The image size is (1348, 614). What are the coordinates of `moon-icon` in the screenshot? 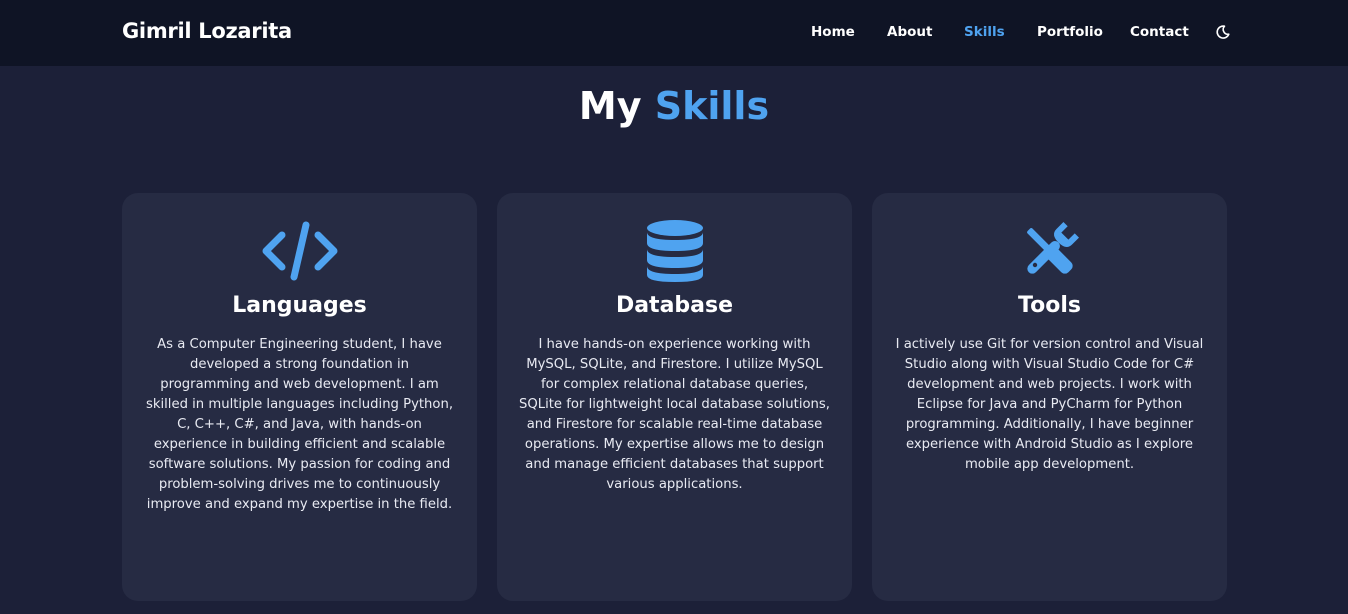 It's located at (1223, 32).